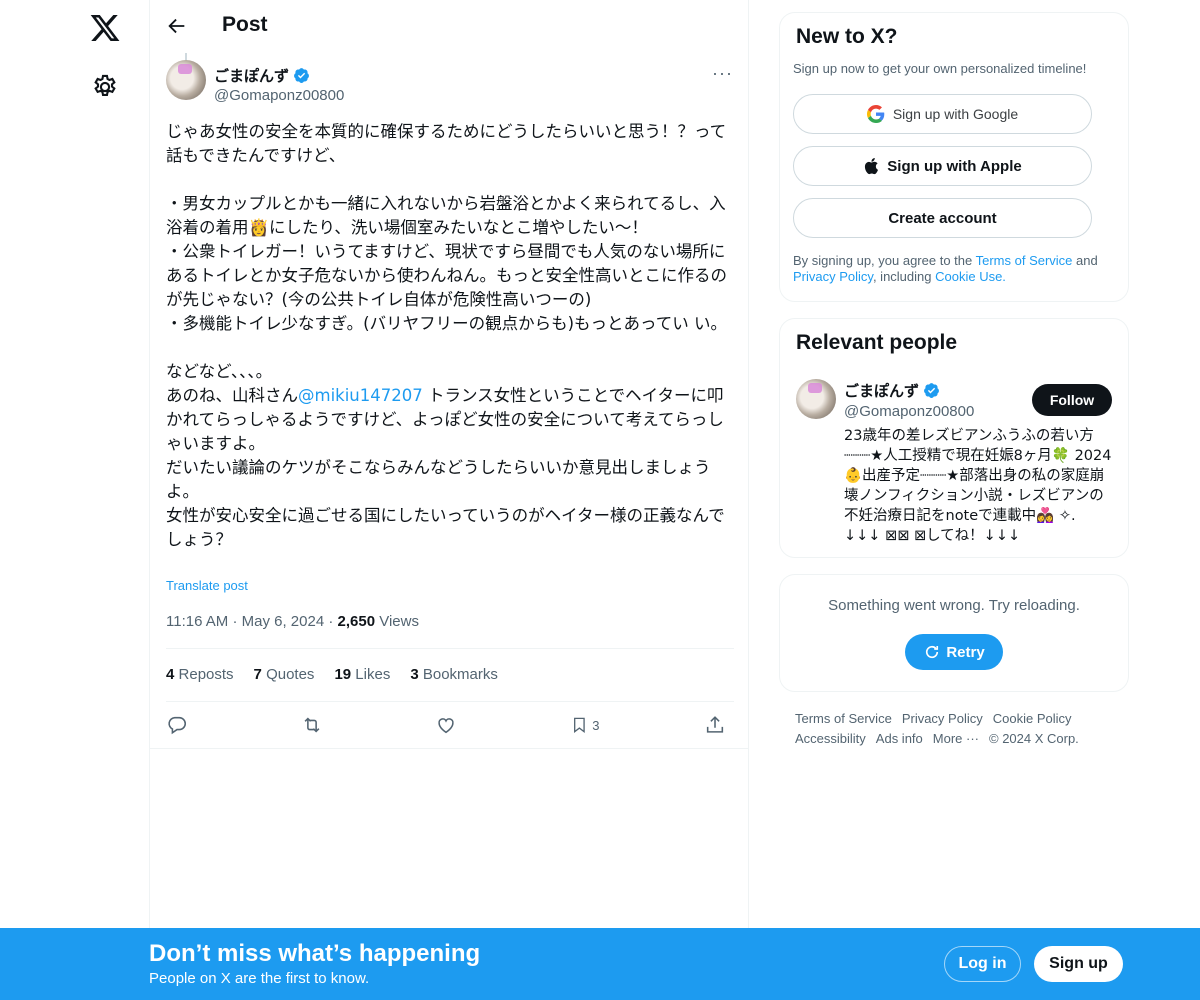  Describe the element at coordinates (956, 738) in the screenshot. I see `footer-more-link: More ···` at that location.